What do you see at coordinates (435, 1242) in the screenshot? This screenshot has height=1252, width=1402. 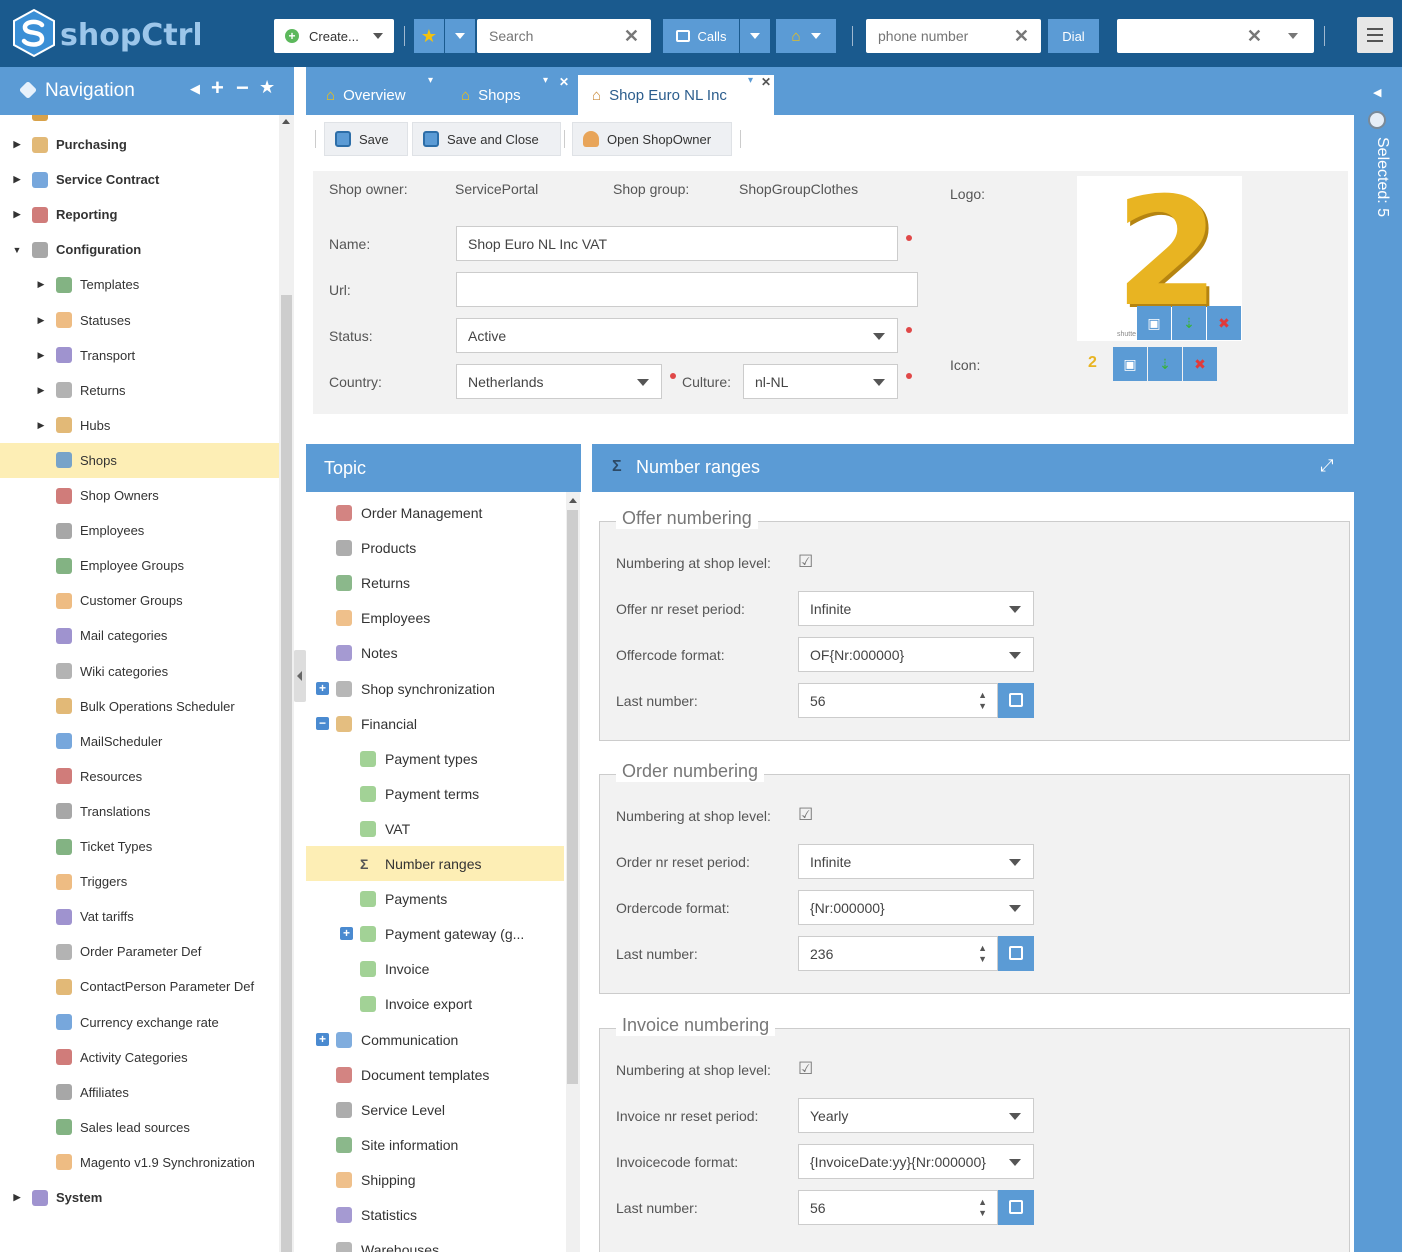 I see `topic-item-warehouses: Warehouses` at bounding box center [435, 1242].